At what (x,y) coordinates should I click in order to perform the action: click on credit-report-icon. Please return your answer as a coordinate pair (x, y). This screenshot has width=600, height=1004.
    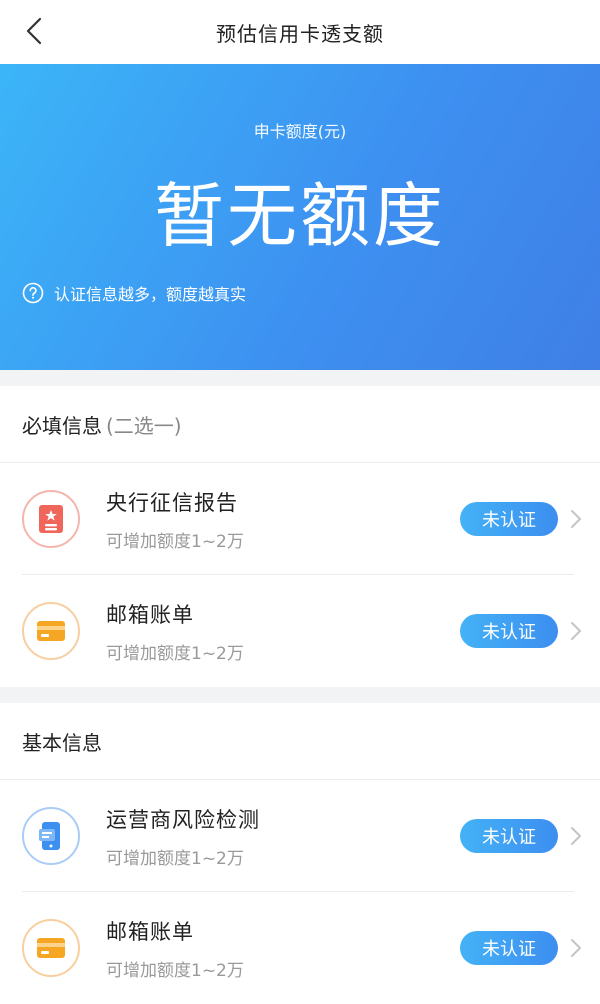
    Looking at the image, I should click on (51, 519).